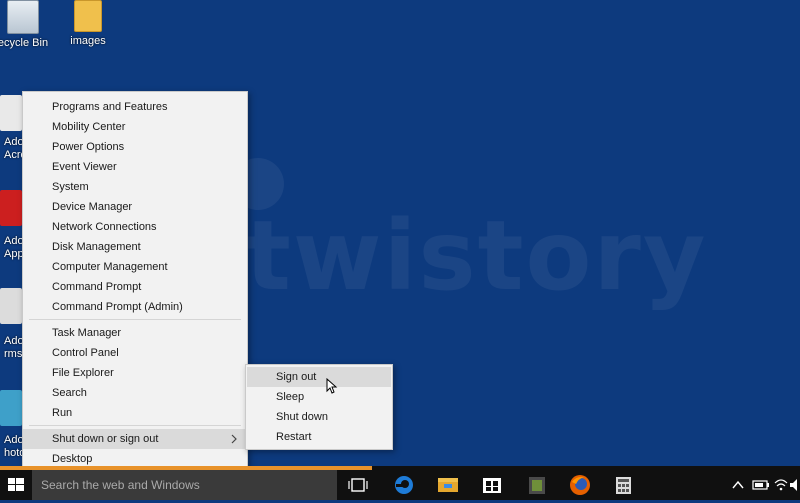  What do you see at coordinates (781, 485) in the screenshot?
I see `wifi-icon` at bounding box center [781, 485].